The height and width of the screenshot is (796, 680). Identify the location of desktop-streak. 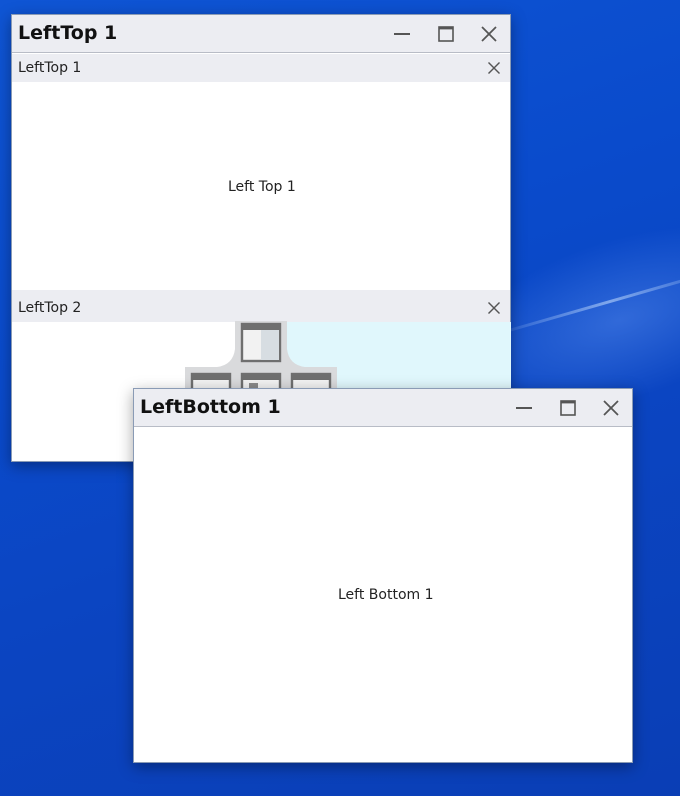
(582, 301).